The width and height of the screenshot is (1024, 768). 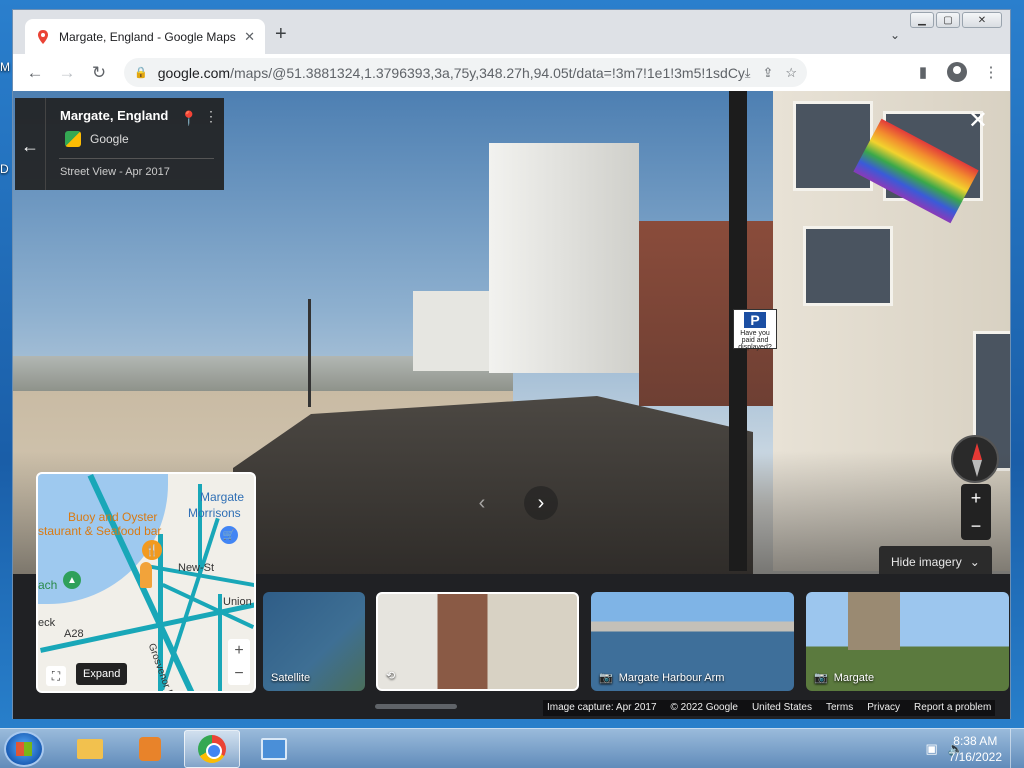 I want to click on expand-tooltip: Expand, so click(x=102, y=674).